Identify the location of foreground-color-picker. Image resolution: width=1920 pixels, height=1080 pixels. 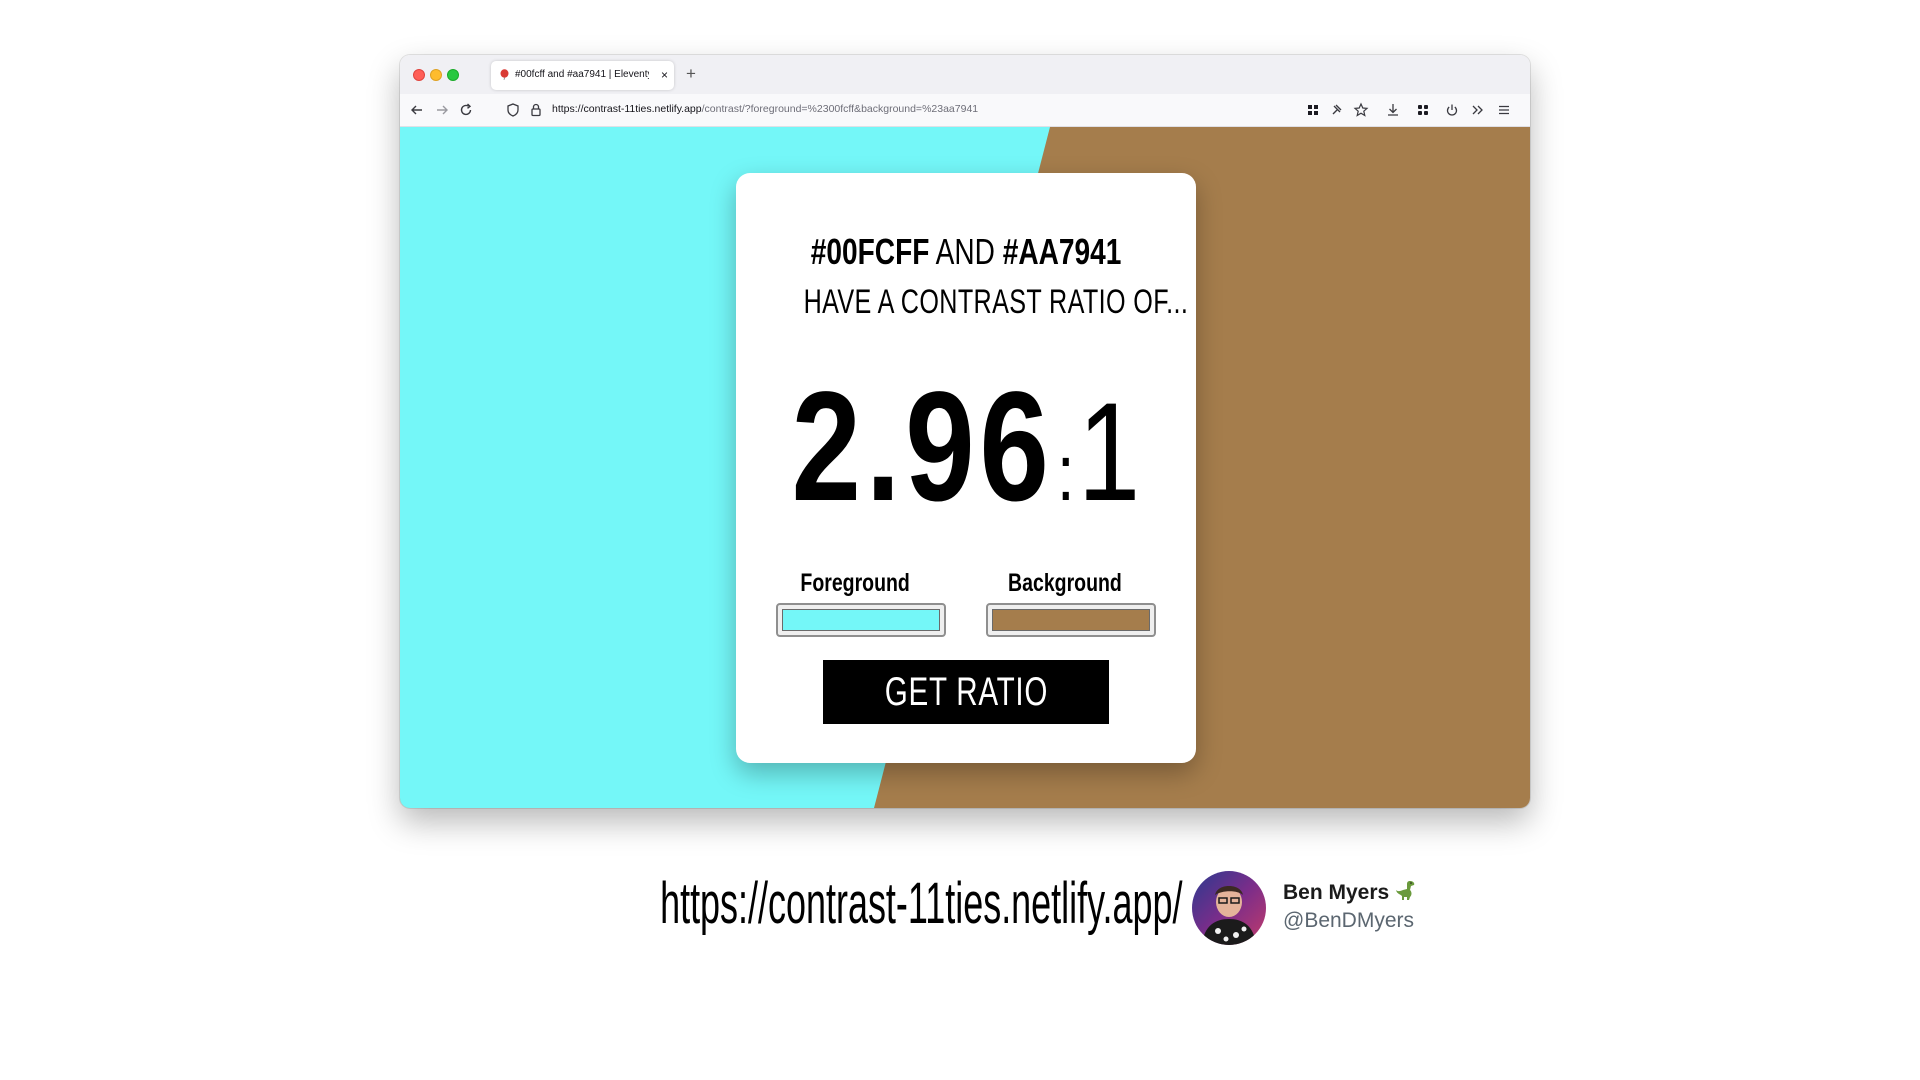
(861, 620).